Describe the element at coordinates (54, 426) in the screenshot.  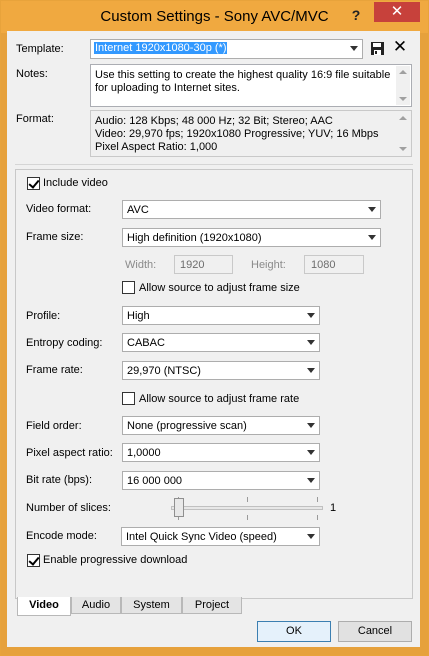
I see `field-order-label: Field order:` at that location.